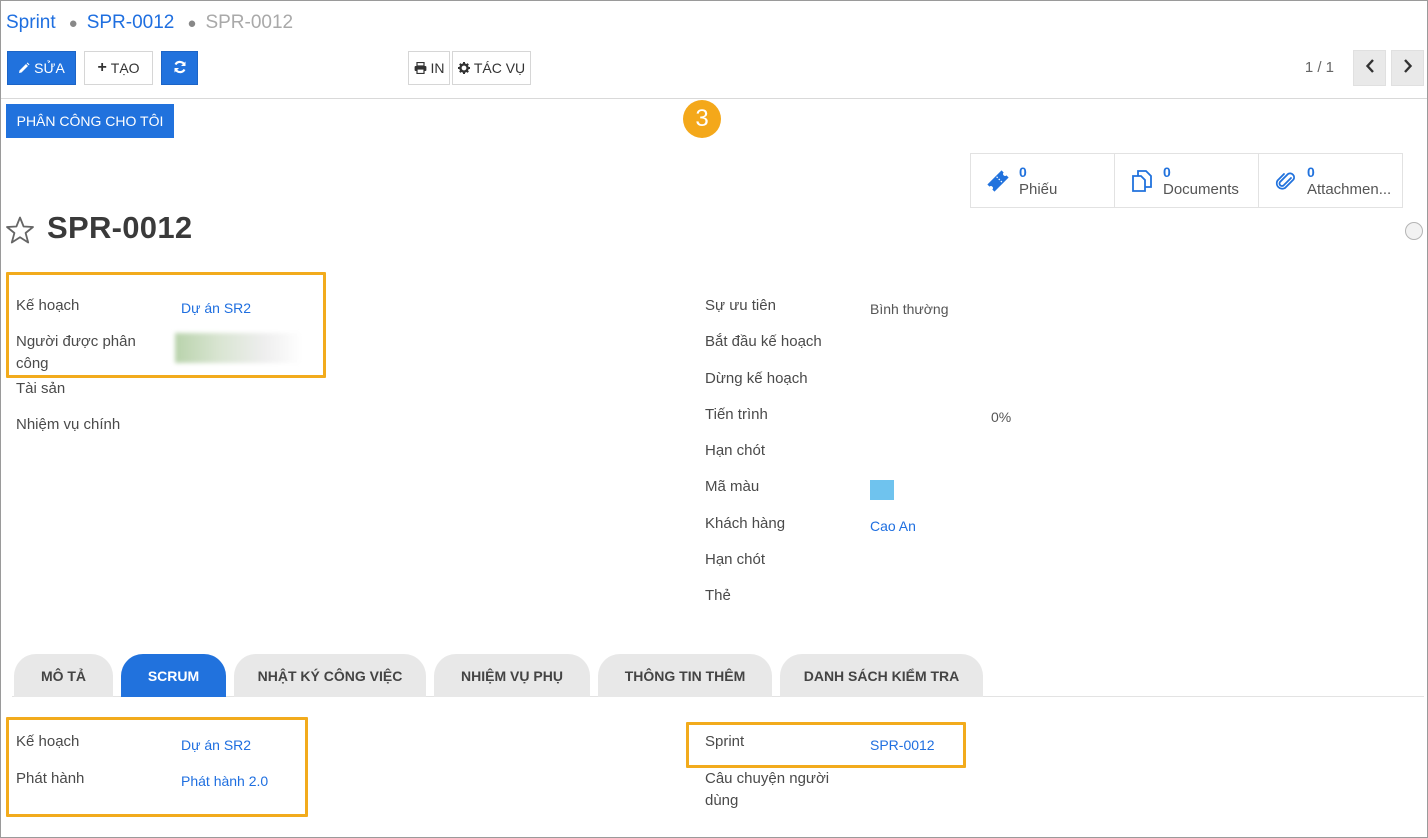 This screenshot has width=1428, height=838. I want to click on attachments-count: 0, so click(1311, 171).